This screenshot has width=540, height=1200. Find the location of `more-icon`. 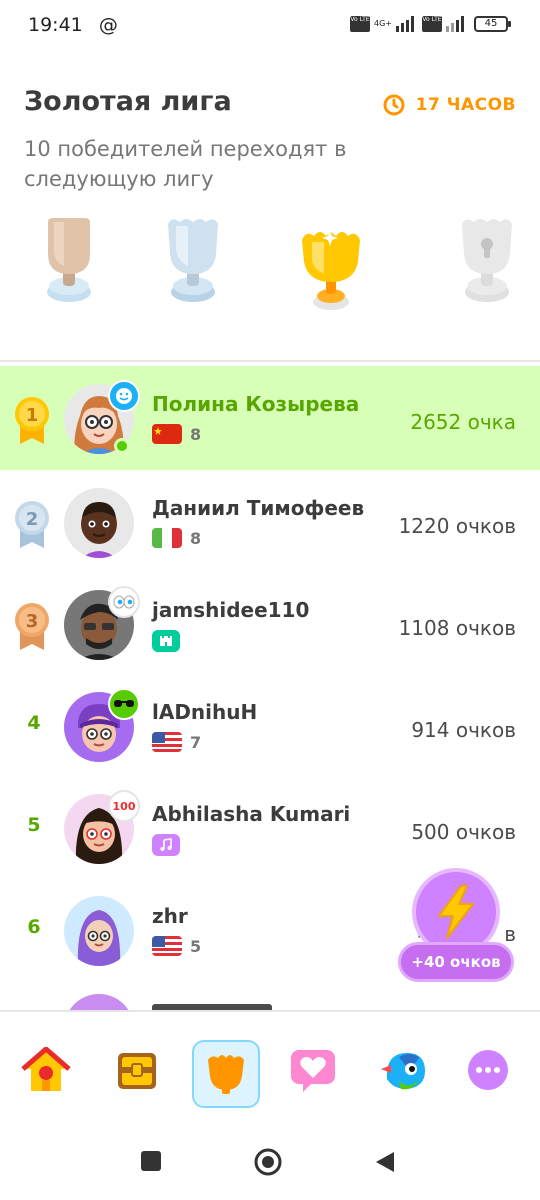

more-icon is located at coordinates (488, 1070).